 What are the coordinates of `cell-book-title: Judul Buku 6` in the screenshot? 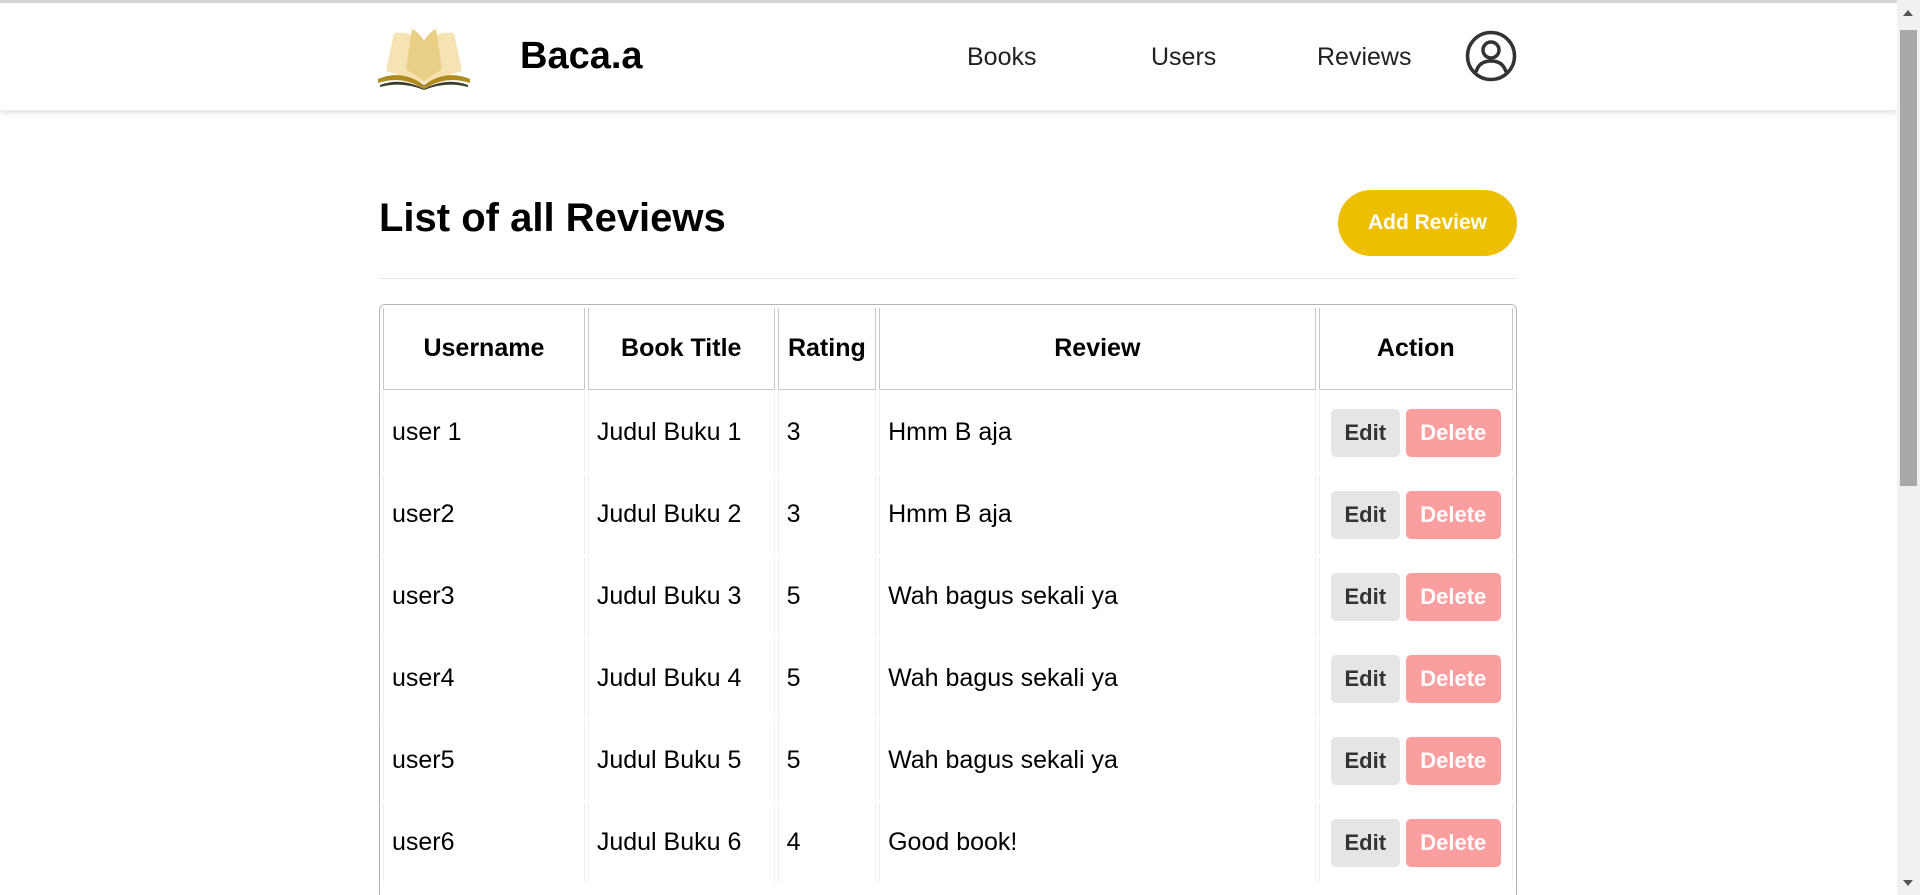 It's located at (681, 842).